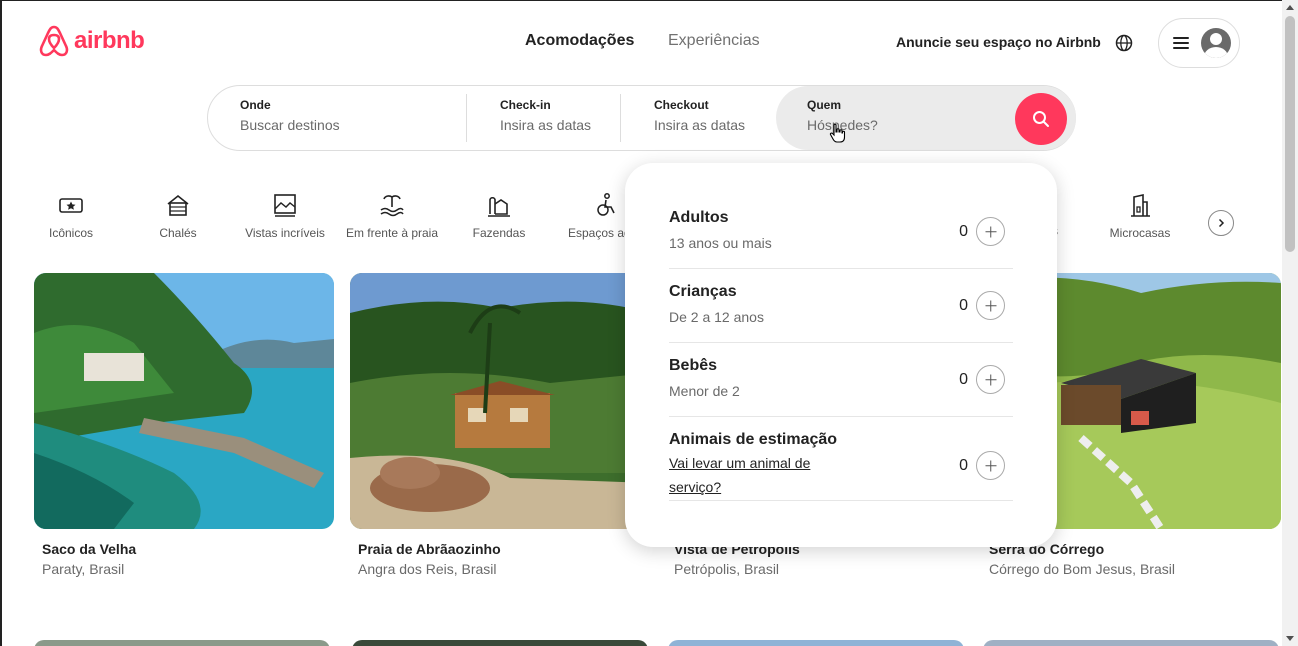 This screenshot has width=1298, height=646. What do you see at coordinates (178, 205) in the screenshot?
I see `cabin-icon` at bounding box center [178, 205].